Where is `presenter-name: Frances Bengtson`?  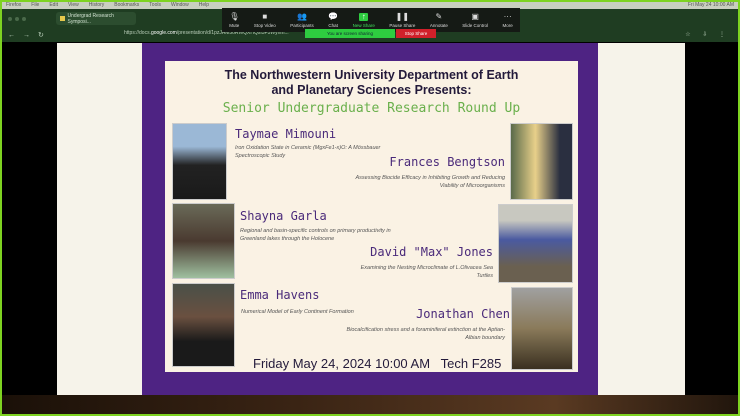
presenter-name: Frances Bengtson is located at coordinates (447, 162).